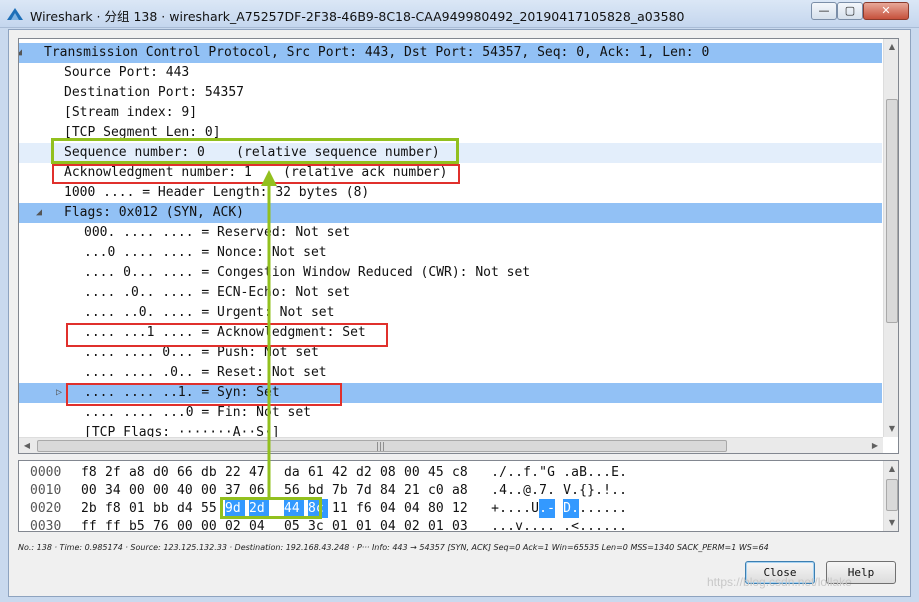 The width and height of the screenshot is (919, 602). Describe the element at coordinates (824, 11) in the screenshot. I see `minimize-button: —` at that location.